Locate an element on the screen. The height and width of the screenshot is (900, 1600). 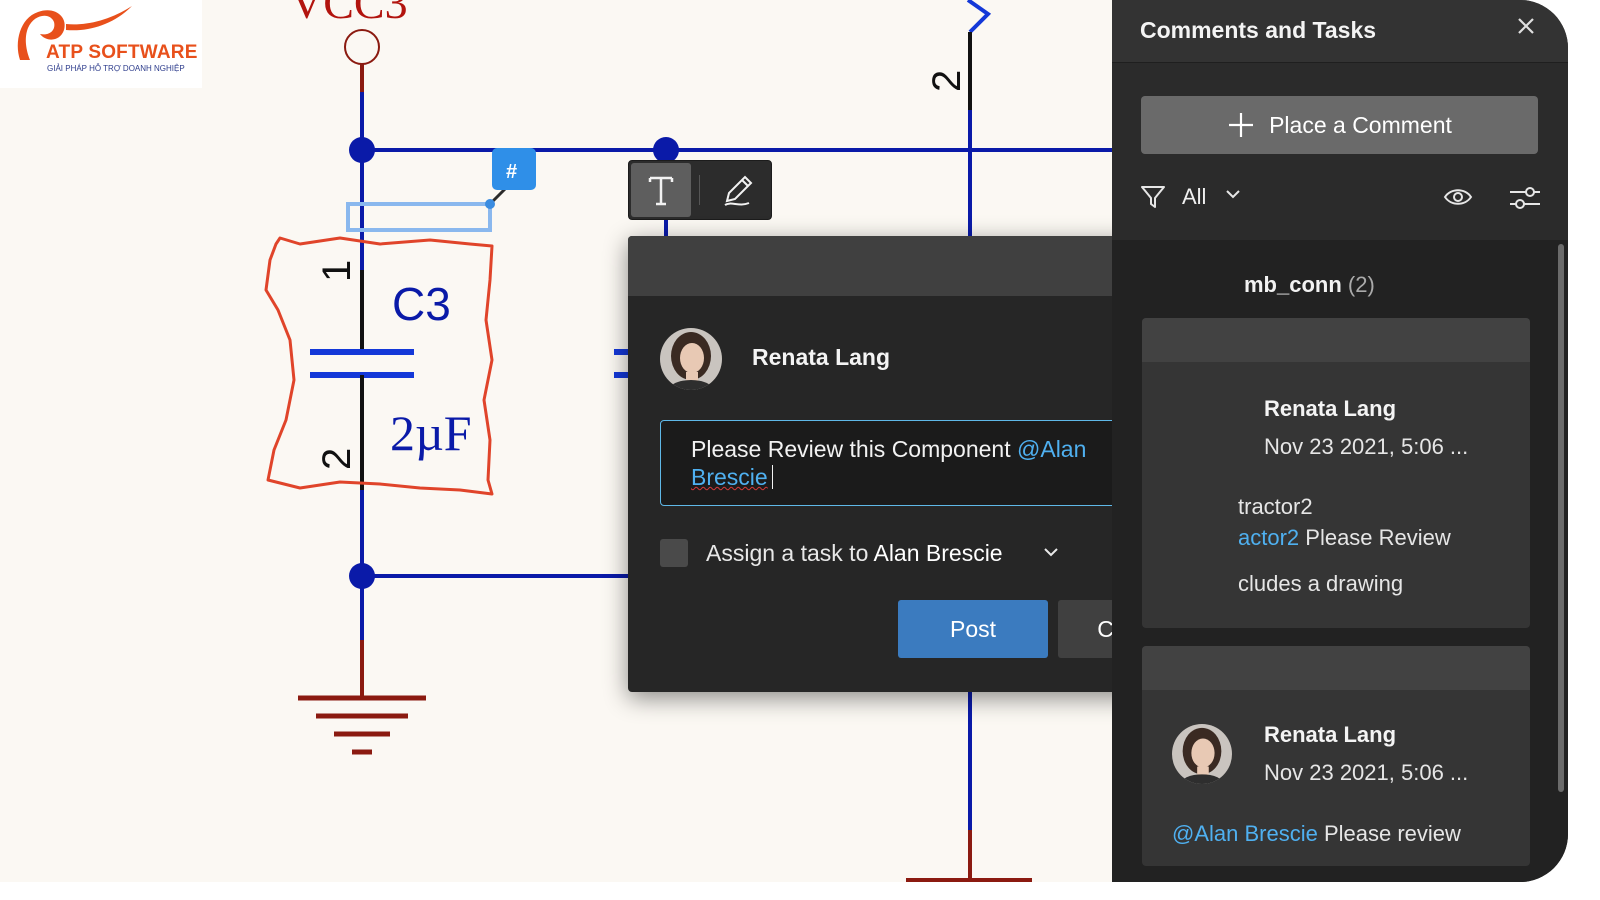
vcc-terminal is located at coordinates (362, 47).